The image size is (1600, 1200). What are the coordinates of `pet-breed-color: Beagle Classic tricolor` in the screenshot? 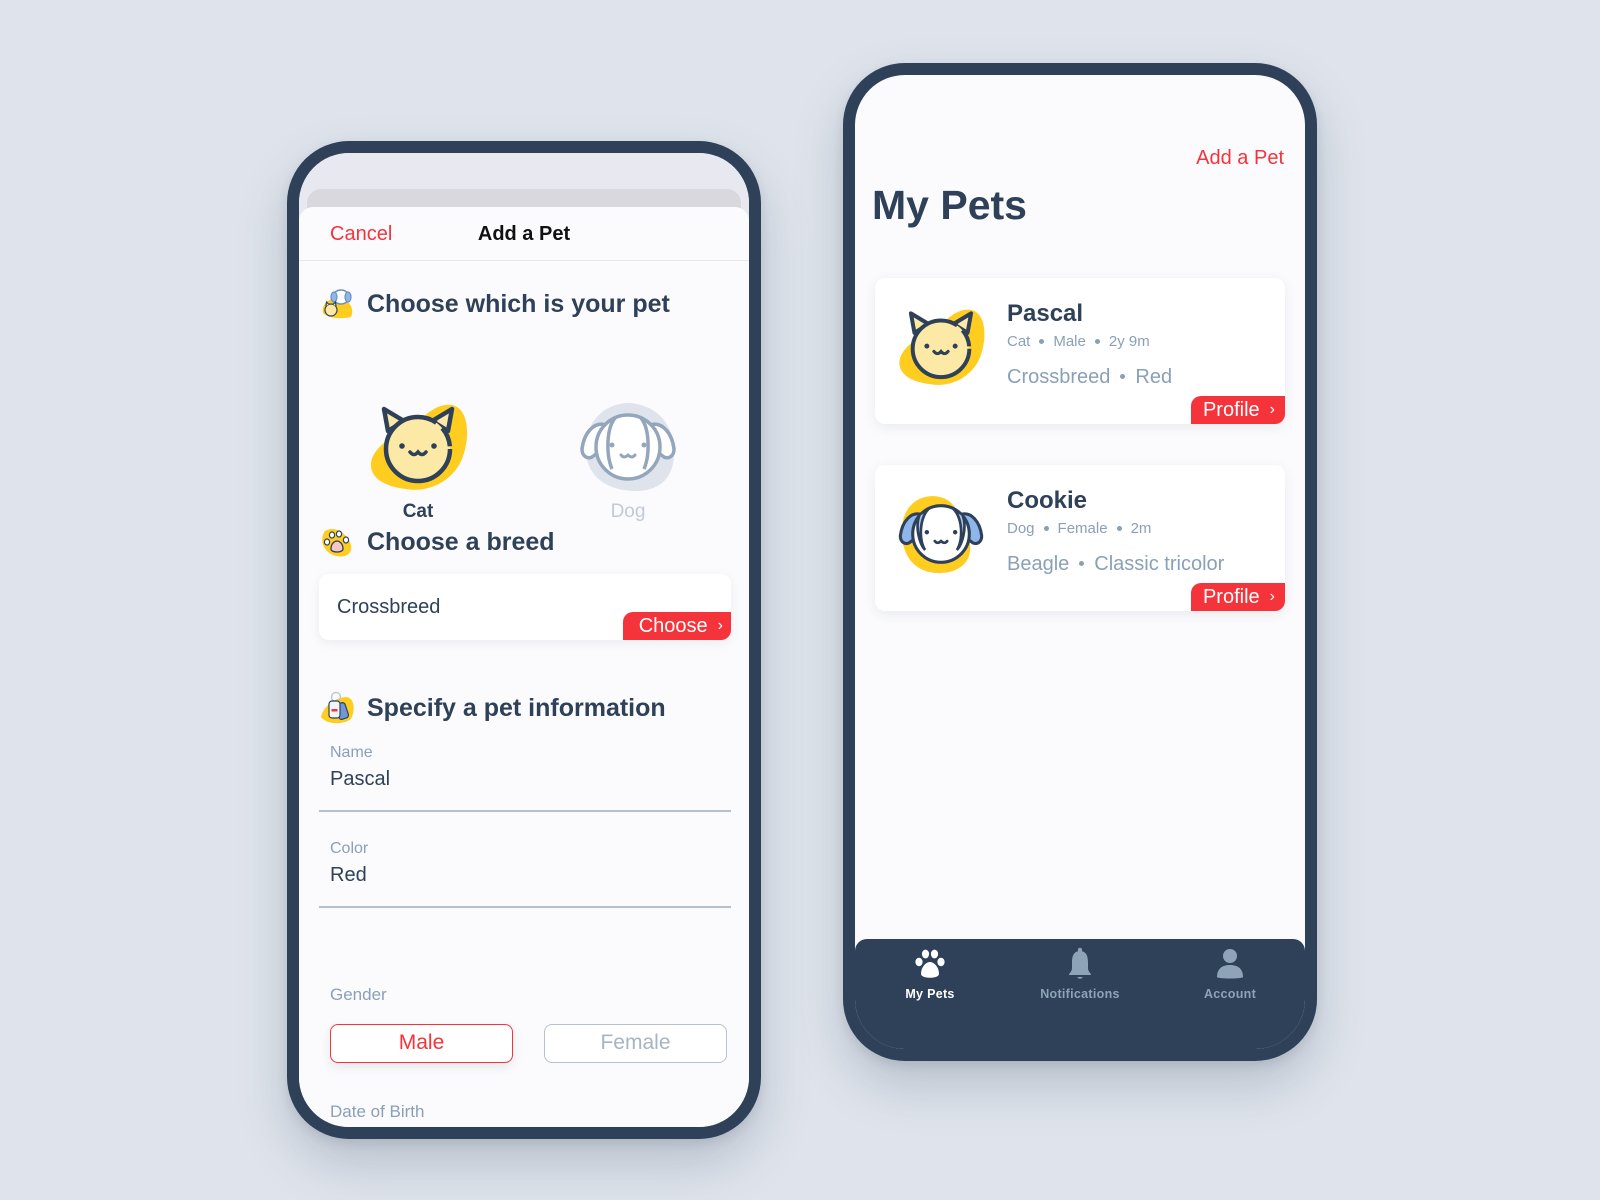 It's located at (1115, 564).